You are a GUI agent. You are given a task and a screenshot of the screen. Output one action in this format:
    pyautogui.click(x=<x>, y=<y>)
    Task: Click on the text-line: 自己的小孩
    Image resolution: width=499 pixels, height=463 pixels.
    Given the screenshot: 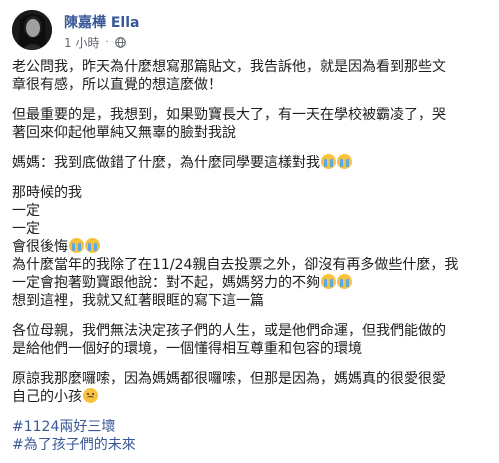 What is the action you would take?
    pyautogui.click(x=249, y=397)
    